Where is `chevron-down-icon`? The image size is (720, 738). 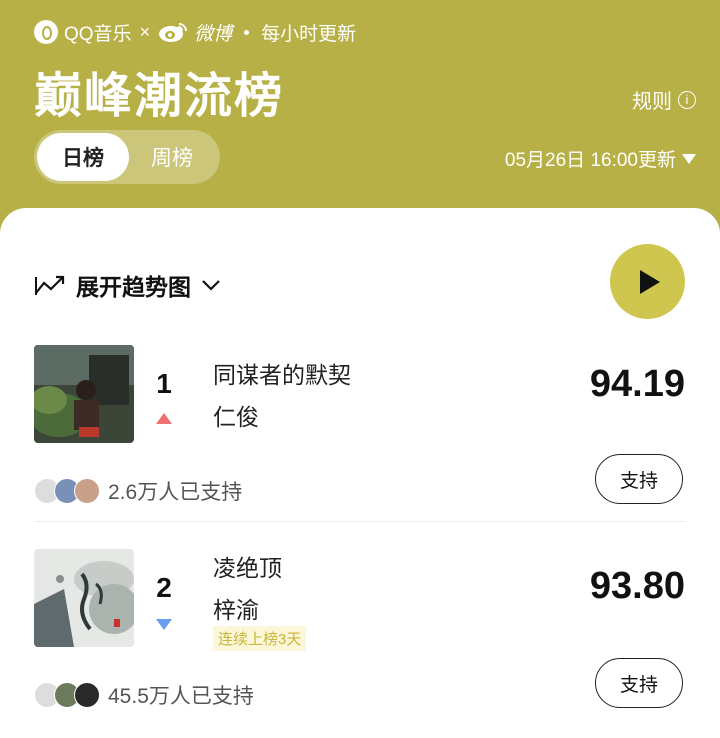 chevron-down-icon is located at coordinates (211, 285).